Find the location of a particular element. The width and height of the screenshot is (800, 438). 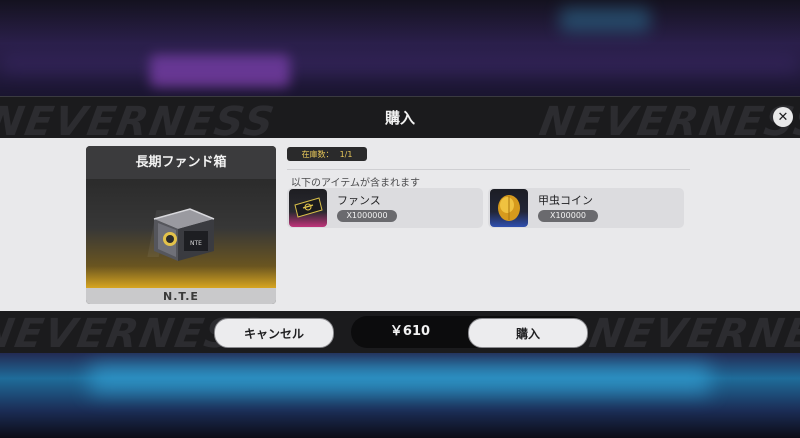

product-art: N NTE is located at coordinates (181, 233).